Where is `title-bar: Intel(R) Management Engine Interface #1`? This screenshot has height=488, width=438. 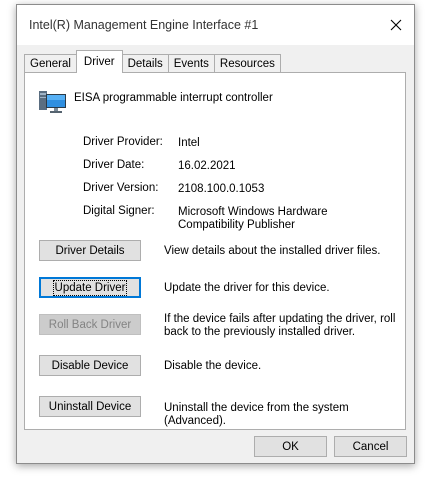
title-bar: Intel(R) Management Engine Interface #1 is located at coordinates (215, 25).